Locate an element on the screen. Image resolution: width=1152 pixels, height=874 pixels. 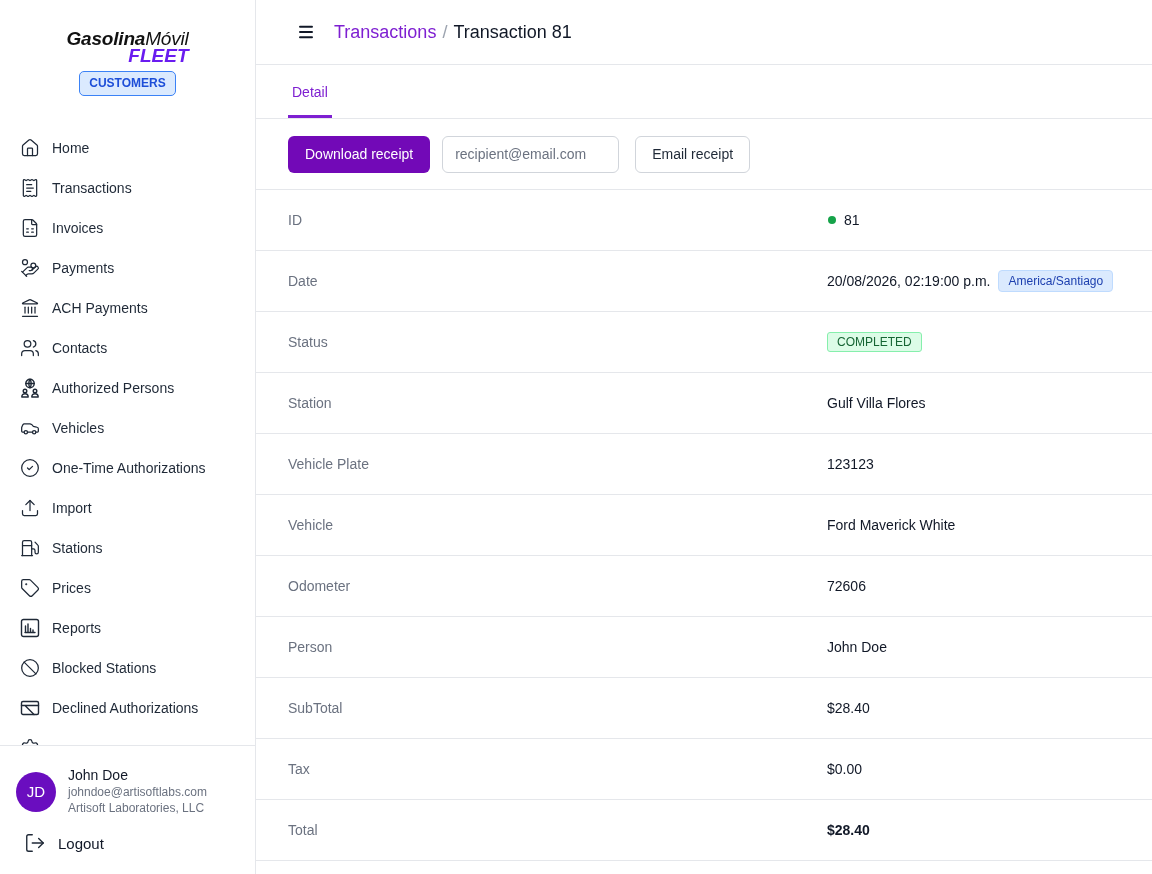
people-icon is located at coordinates (30, 348).